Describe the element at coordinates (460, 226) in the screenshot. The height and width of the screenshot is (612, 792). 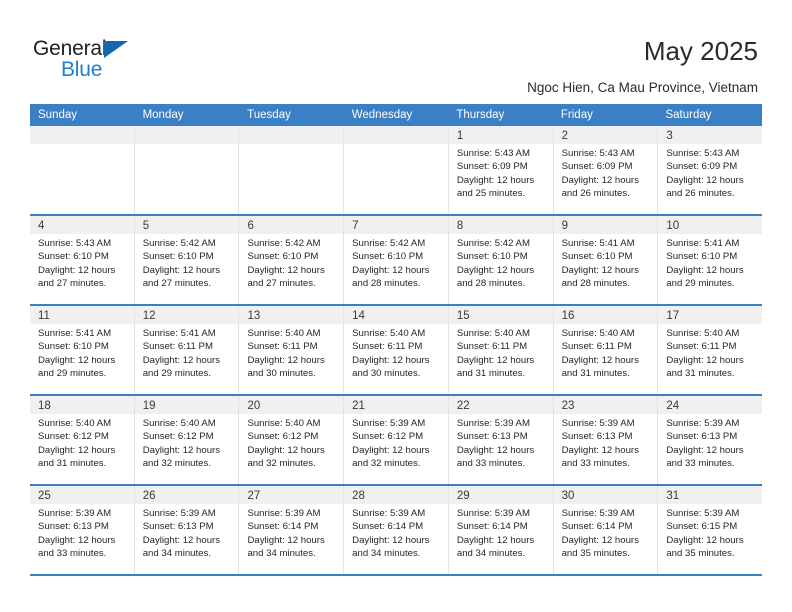
I see `day-number: 8` at that location.